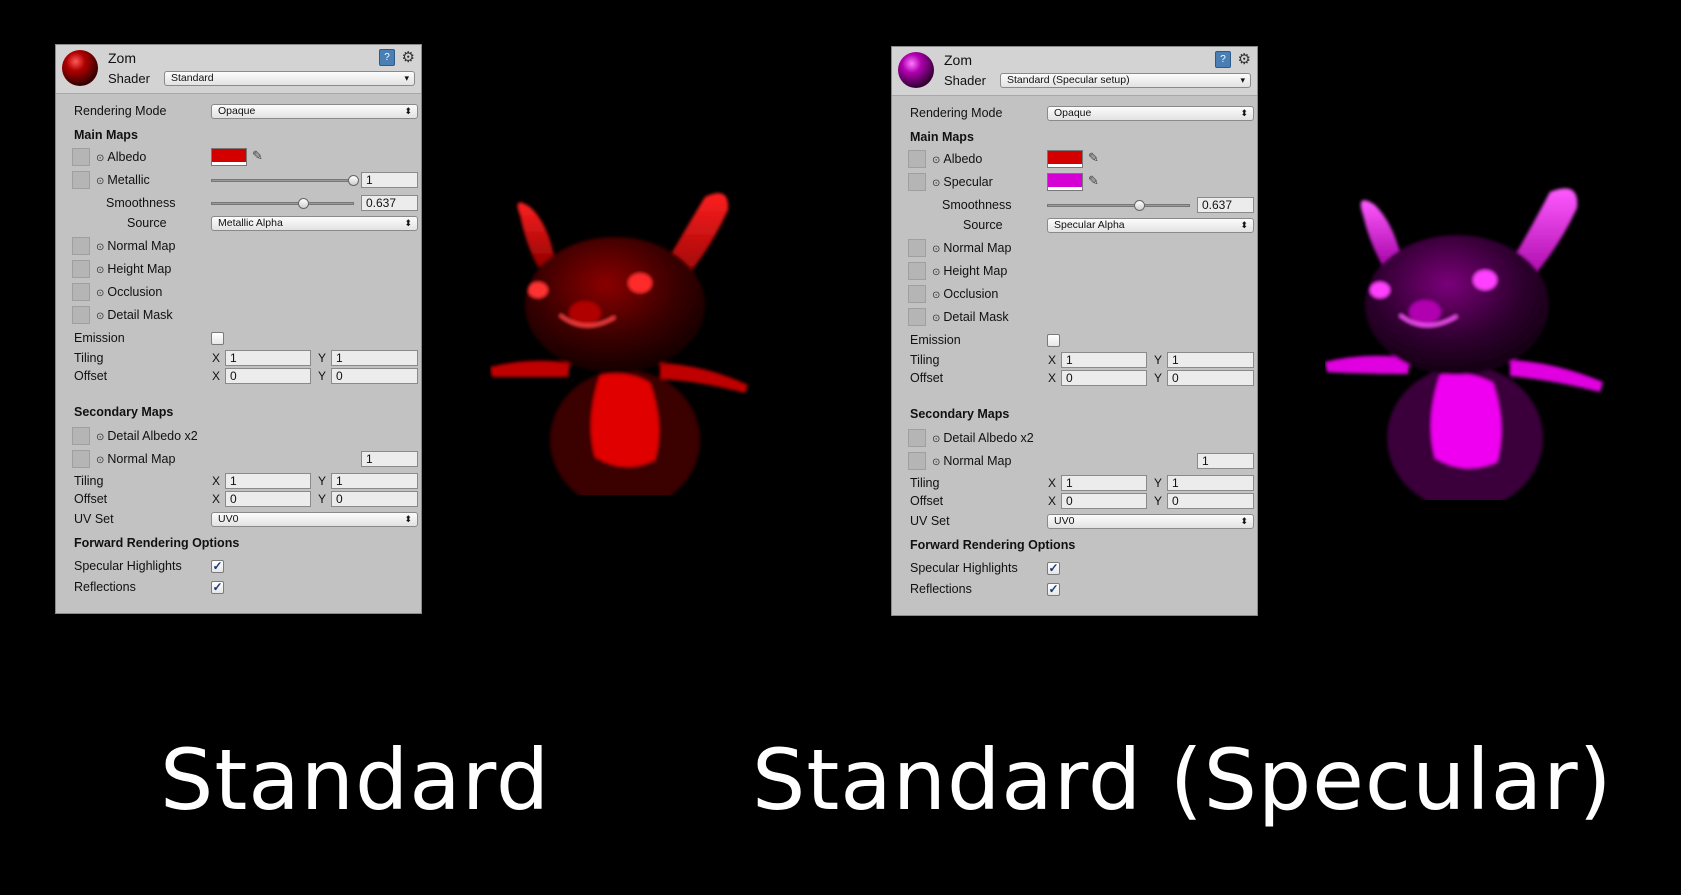 This screenshot has width=1681, height=895. Describe the element at coordinates (389, 180) in the screenshot. I see `metallic-value-field: 1` at that location.